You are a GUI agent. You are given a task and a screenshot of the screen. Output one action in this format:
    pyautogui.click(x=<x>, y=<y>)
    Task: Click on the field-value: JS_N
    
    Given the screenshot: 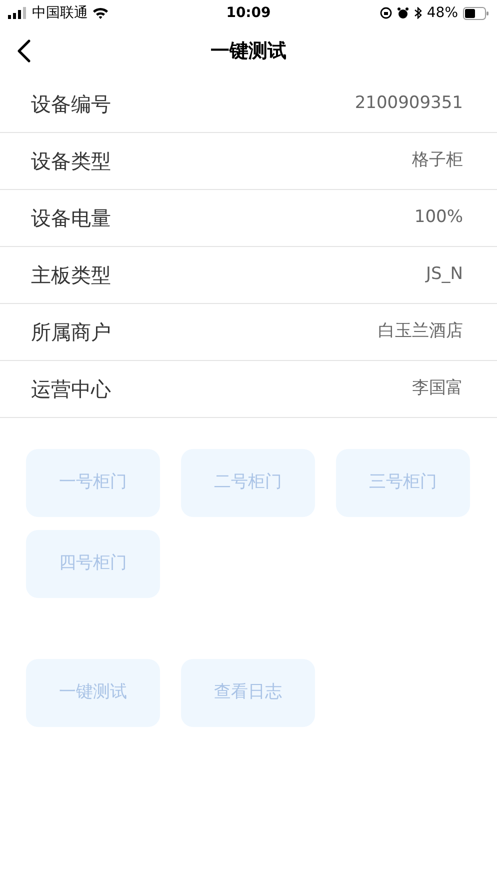 What is the action you would take?
    pyautogui.click(x=444, y=274)
    